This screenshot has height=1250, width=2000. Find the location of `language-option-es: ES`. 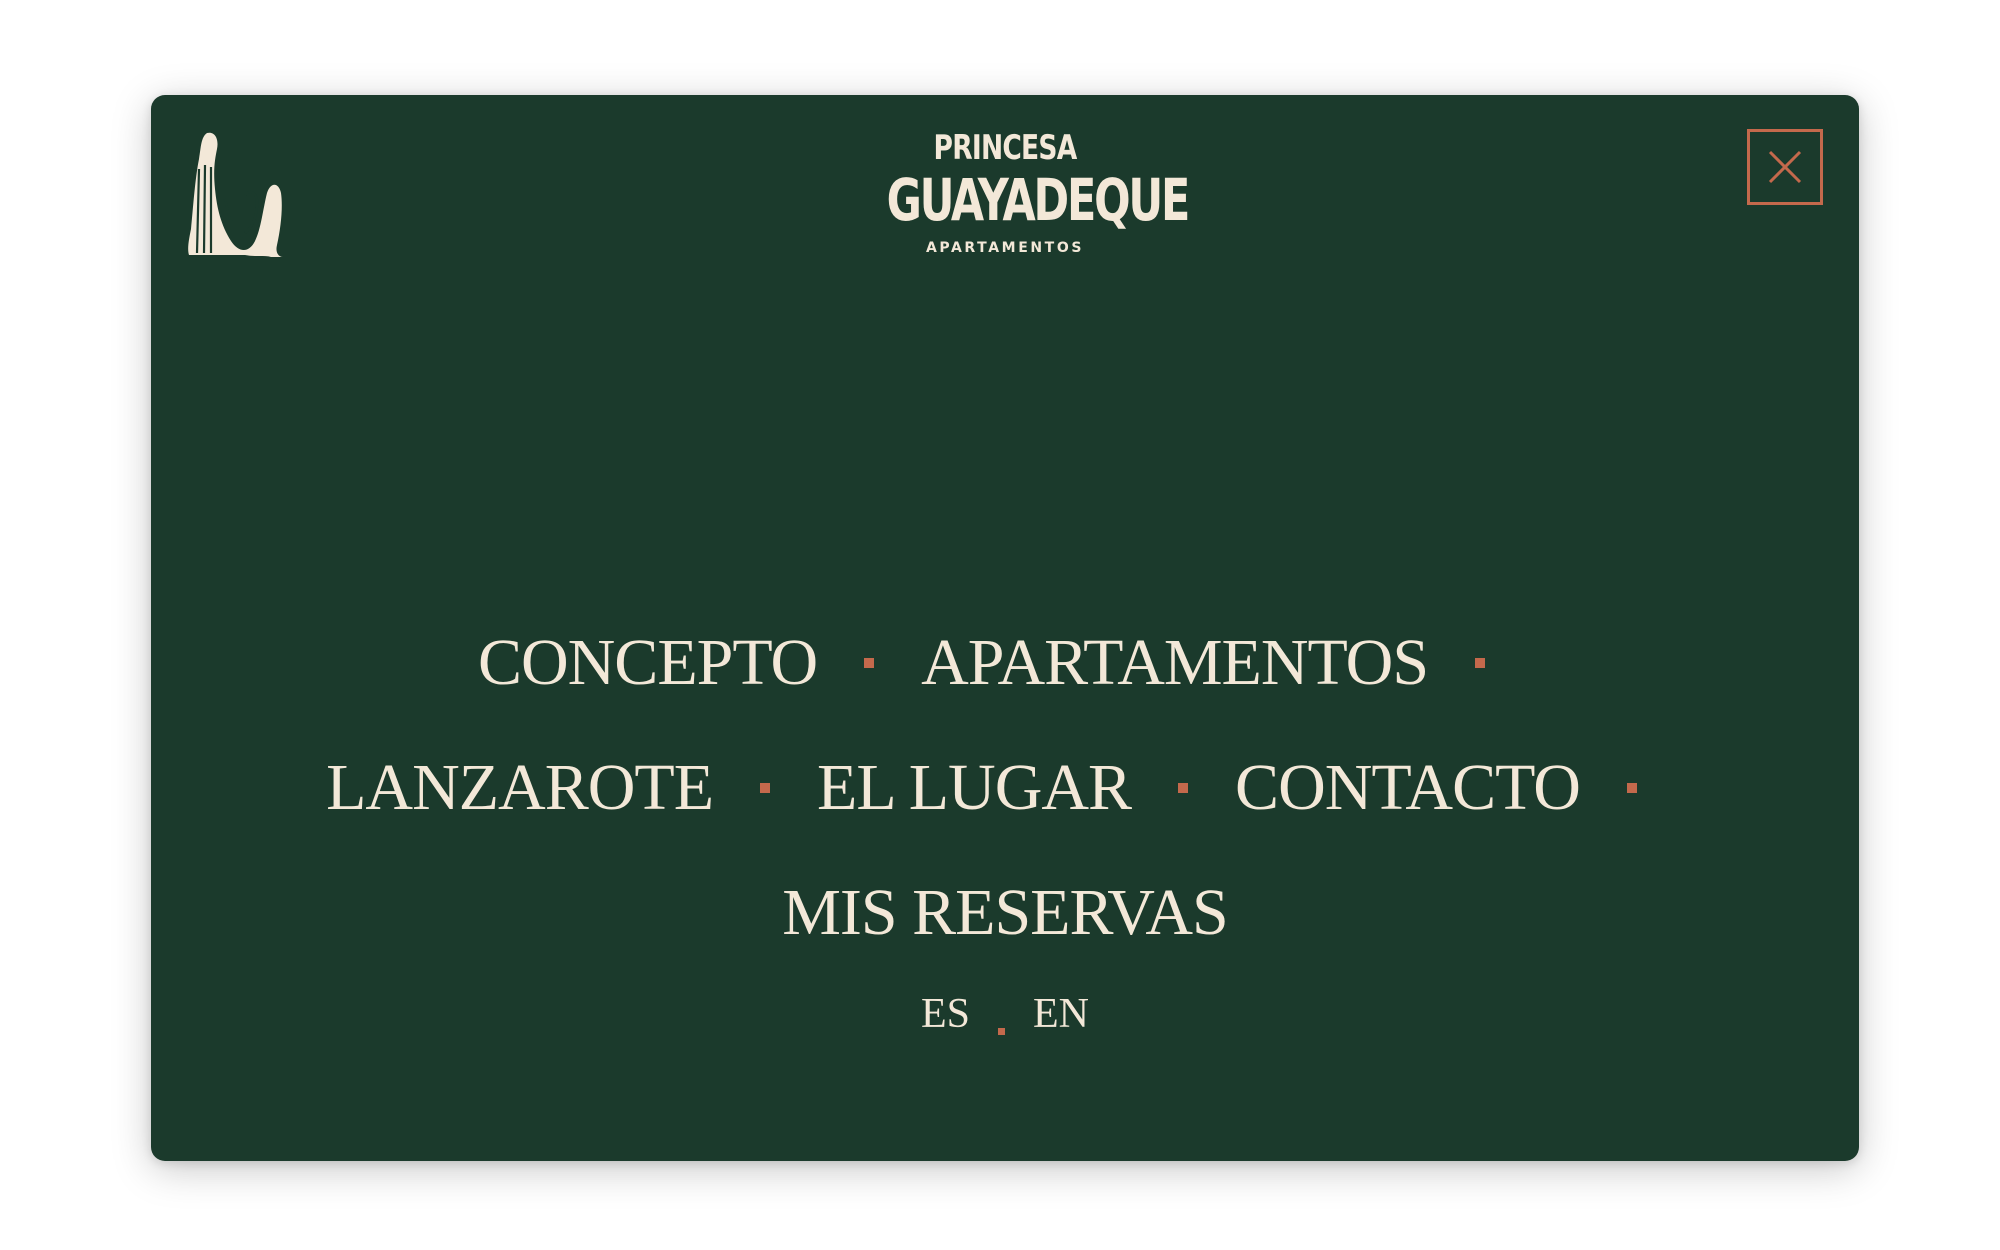

language-option-es: ES is located at coordinates (945, 1014).